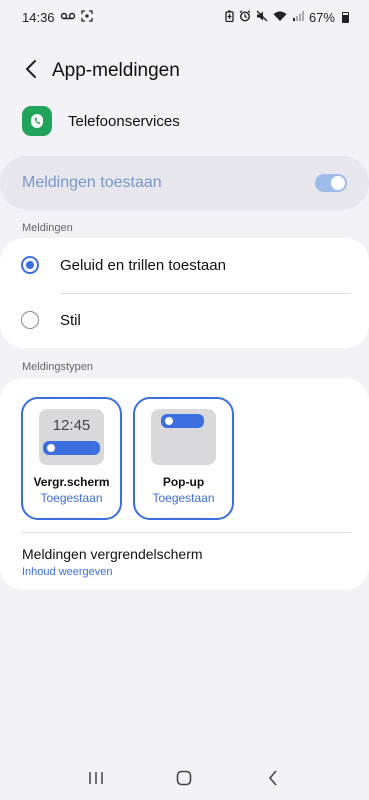 Image resolution: width=369 pixels, height=800 pixels. Describe the element at coordinates (86, 17) in the screenshot. I see `screenshot-icon` at that location.